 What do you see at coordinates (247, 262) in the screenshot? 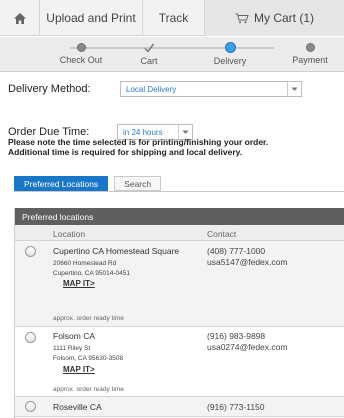
I see `location-email: usa5147@fedex.com` at bounding box center [247, 262].